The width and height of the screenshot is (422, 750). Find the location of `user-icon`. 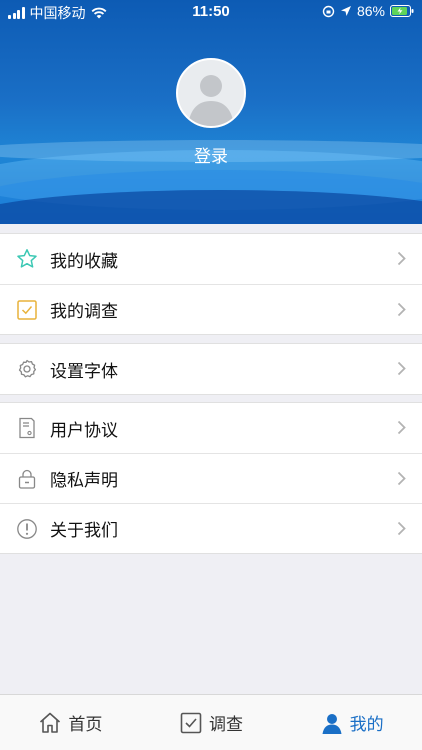

user-icon is located at coordinates (332, 723).